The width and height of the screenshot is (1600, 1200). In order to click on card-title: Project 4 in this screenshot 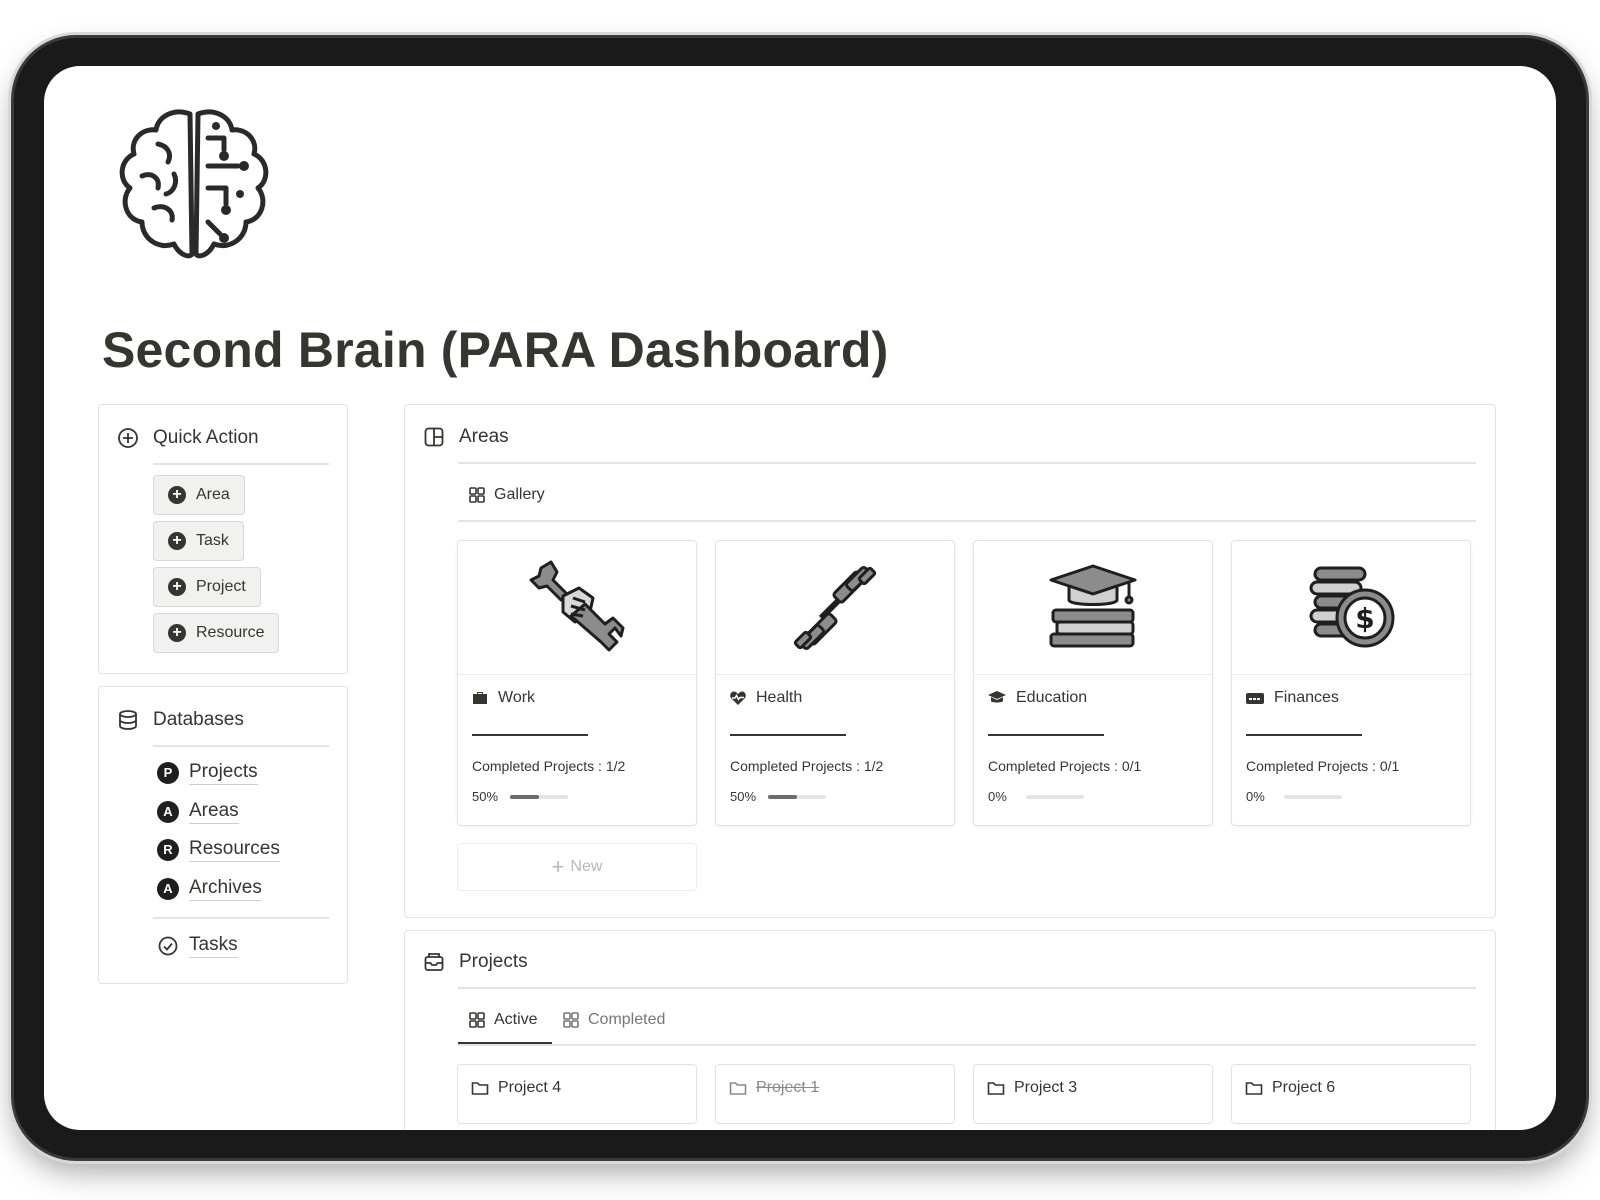, I will do `click(516, 1088)`.